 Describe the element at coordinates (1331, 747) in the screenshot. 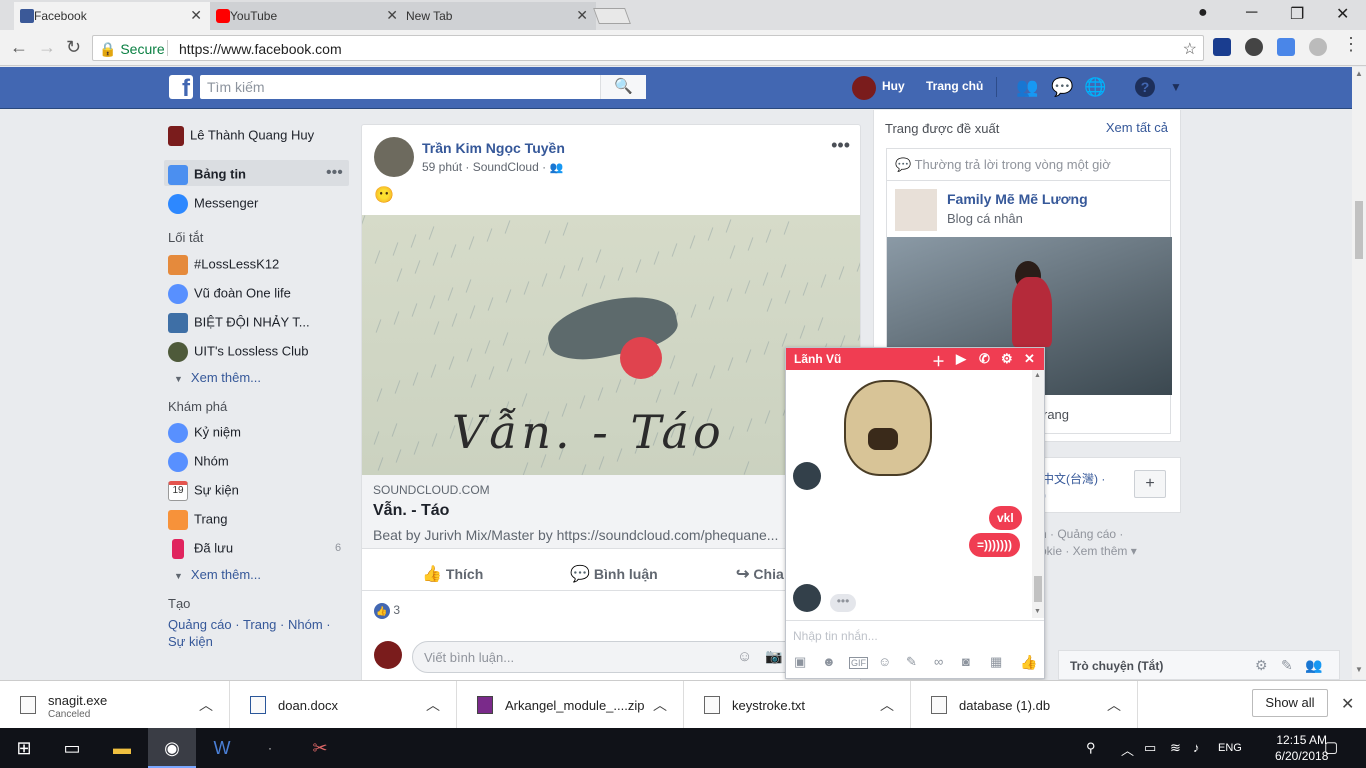

I see `notifications-icon: ▢` at that location.